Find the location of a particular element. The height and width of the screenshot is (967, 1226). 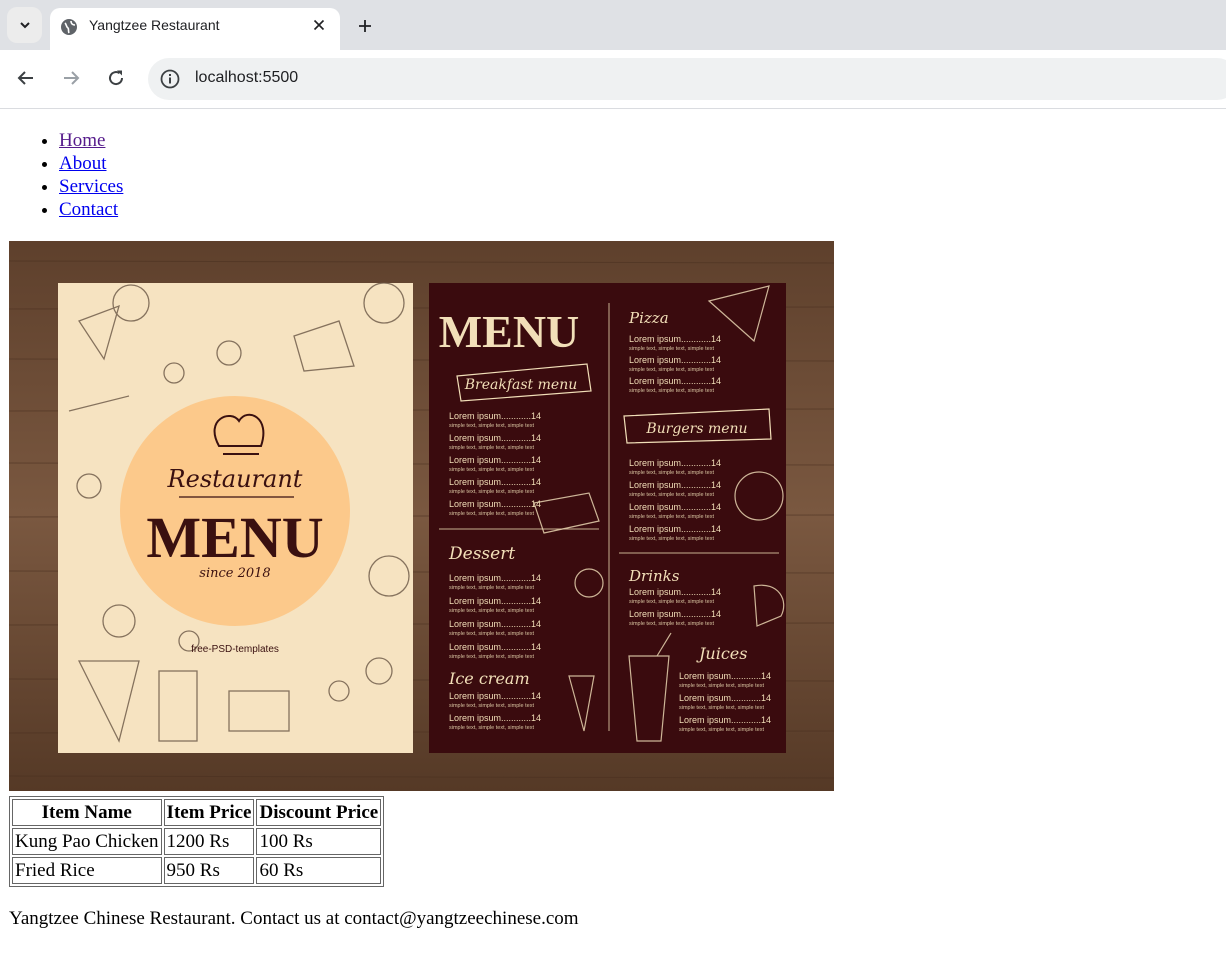

nav-item-services: Services is located at coordinates (91, 186).